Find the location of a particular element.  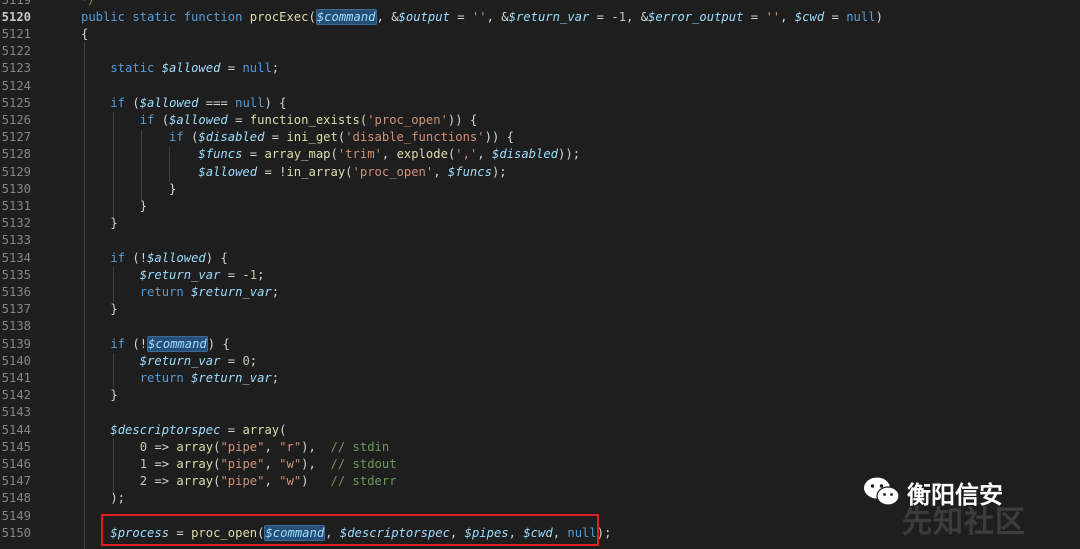

code-line: 5141 return $return_var; is located at coordinates (540, 378).